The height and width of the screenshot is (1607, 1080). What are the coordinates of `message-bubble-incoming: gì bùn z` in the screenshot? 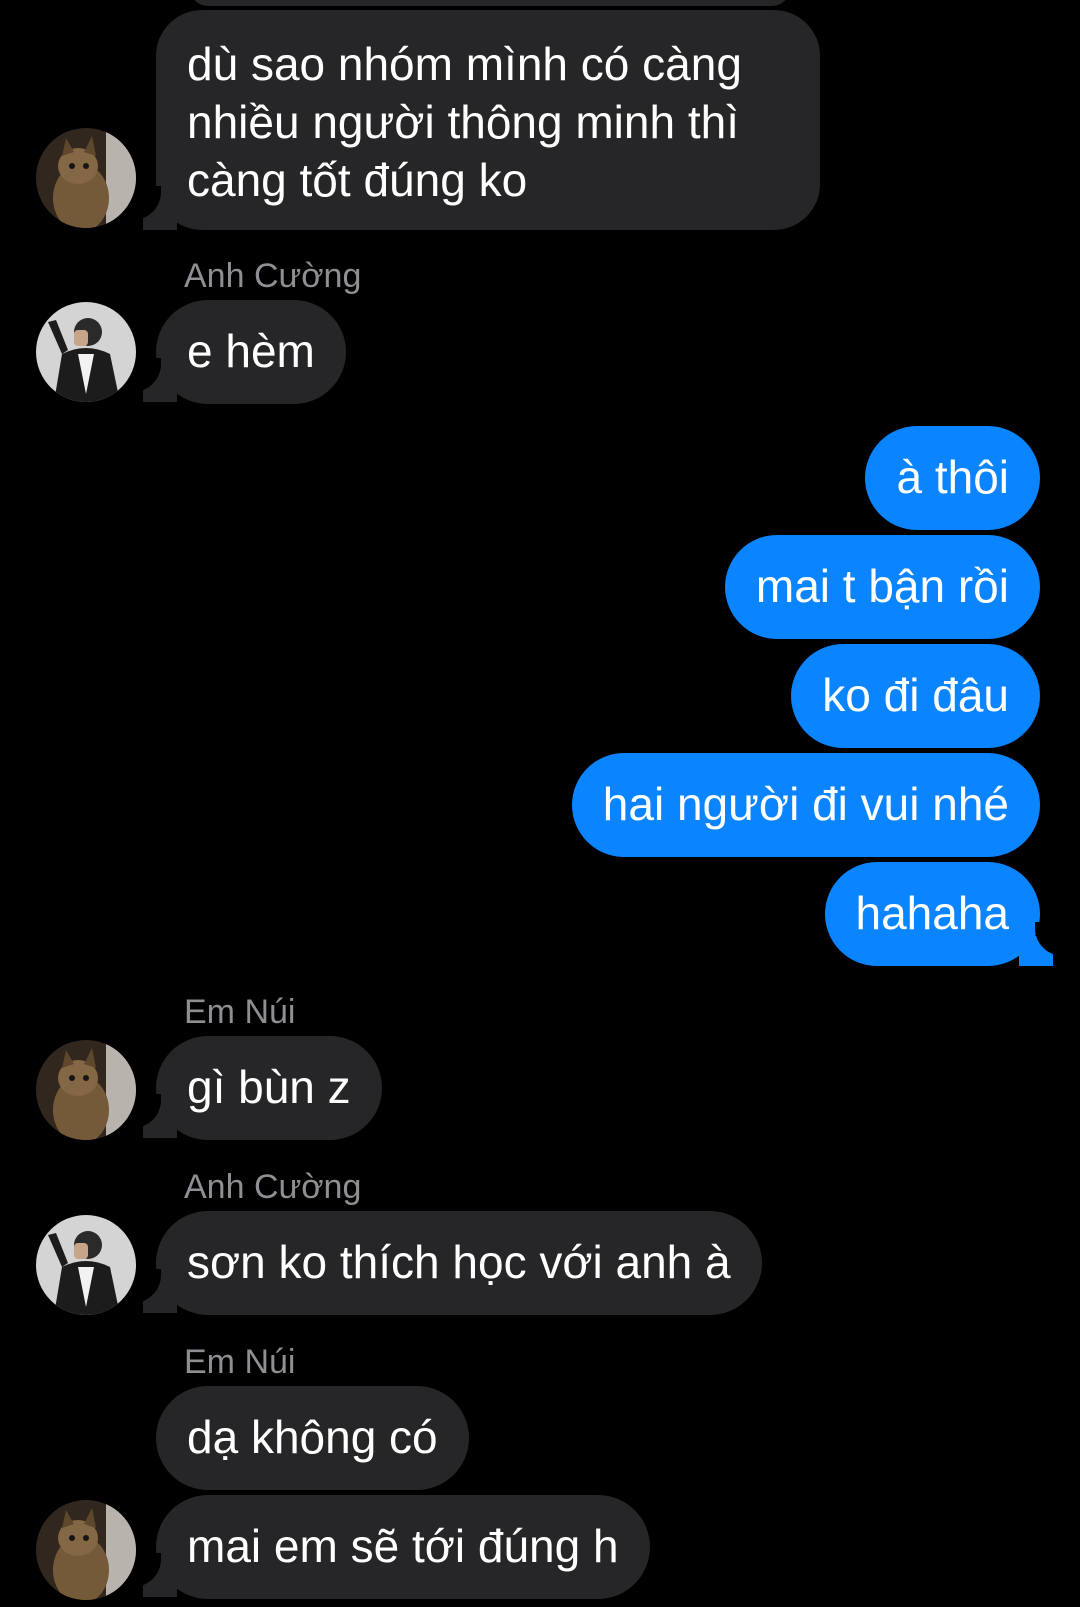 It's located at (269, 1088).